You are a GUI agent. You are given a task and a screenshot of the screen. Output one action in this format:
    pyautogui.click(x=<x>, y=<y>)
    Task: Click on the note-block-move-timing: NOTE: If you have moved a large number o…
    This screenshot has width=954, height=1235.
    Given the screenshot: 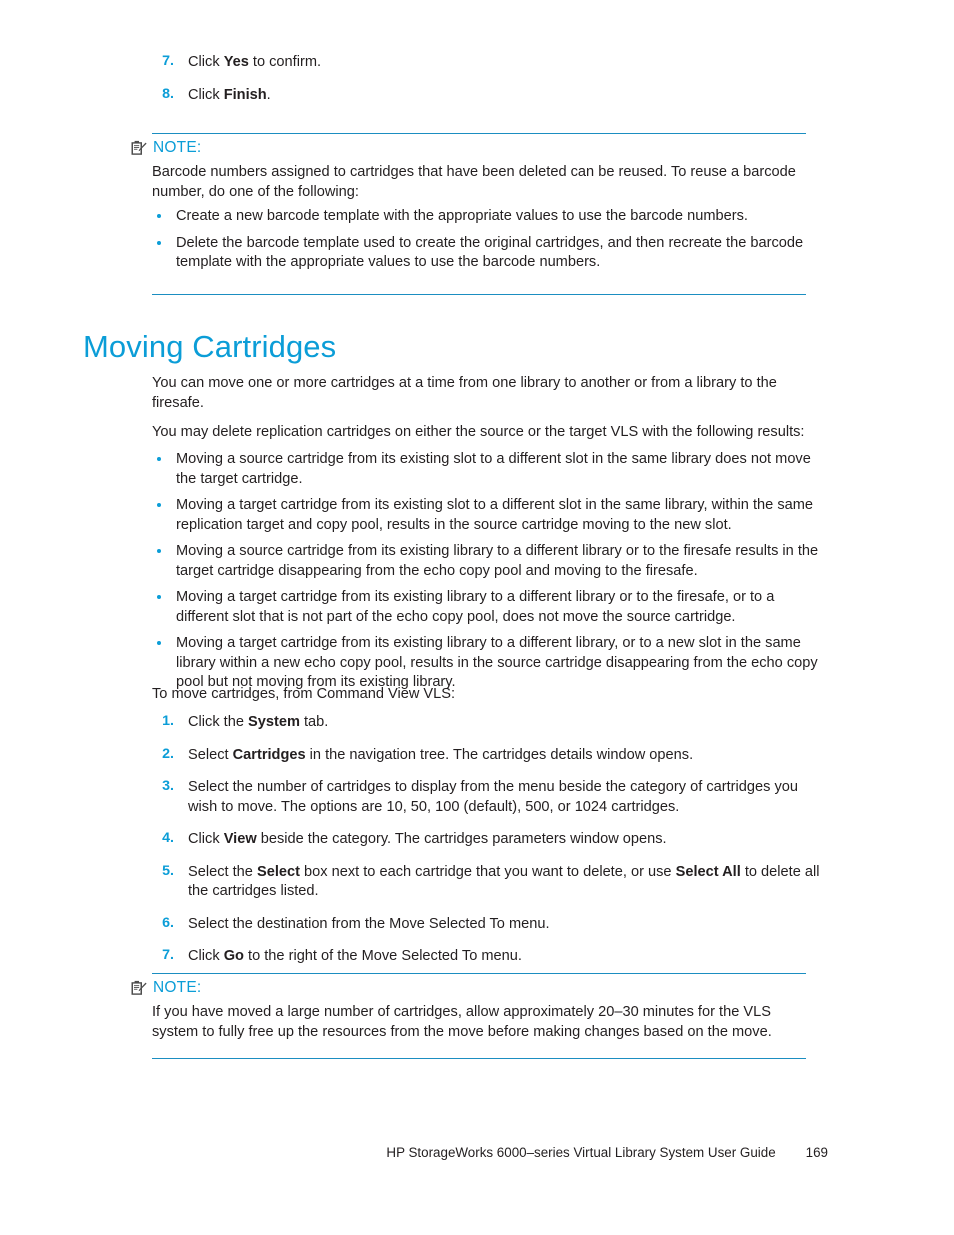 What is the action you would take?
    pyautogui.click(x=468, y=1016)
    